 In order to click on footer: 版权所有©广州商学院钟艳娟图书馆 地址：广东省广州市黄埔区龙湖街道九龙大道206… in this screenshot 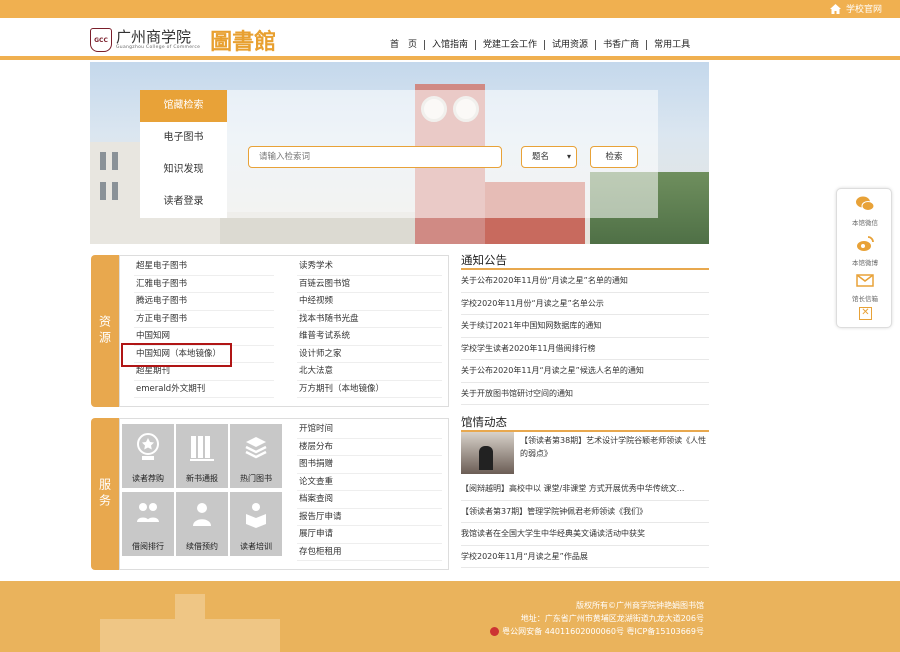, I will do `click(450, 616)`.